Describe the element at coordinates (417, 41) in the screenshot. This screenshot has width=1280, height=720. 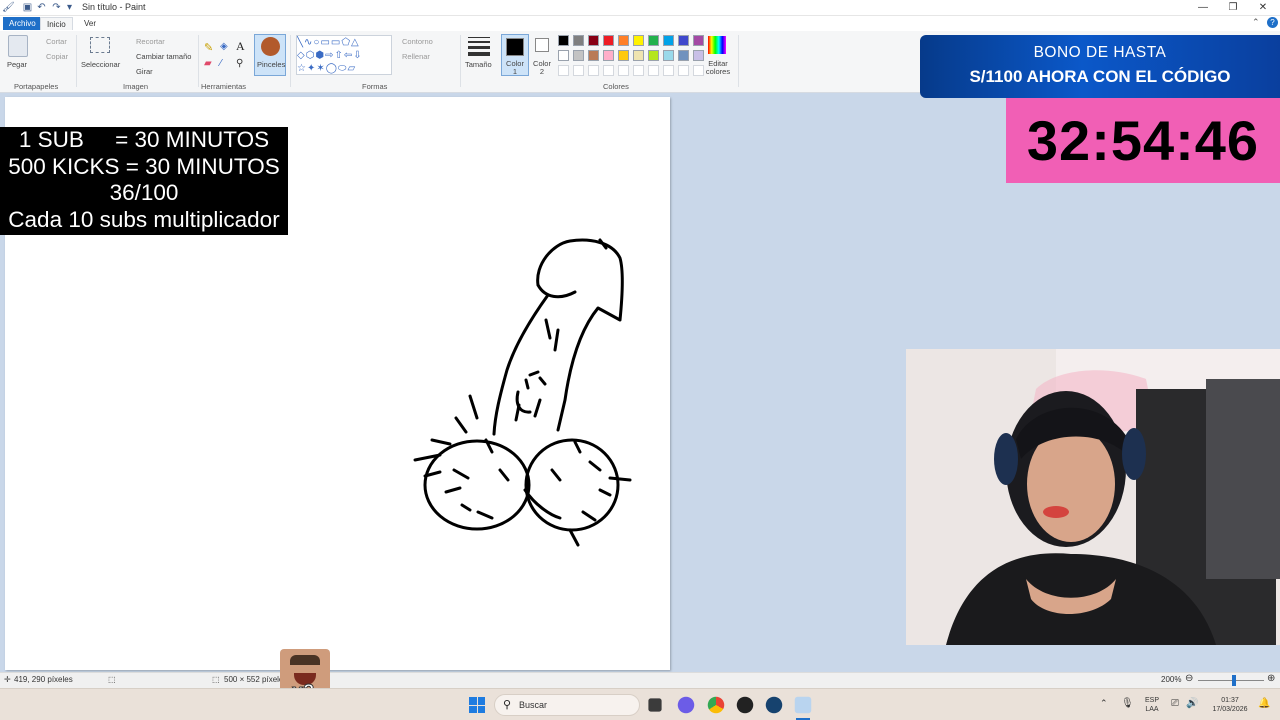
I see `outline-button: Contorno` at that location.